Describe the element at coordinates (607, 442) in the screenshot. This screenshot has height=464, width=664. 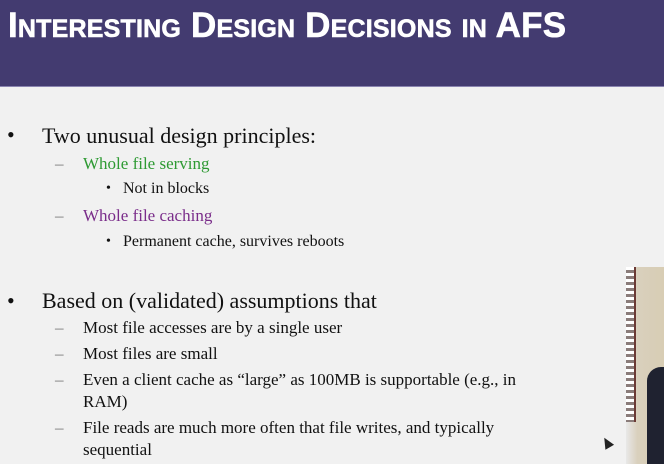
I see `mouse-cursor-icon` at that location.